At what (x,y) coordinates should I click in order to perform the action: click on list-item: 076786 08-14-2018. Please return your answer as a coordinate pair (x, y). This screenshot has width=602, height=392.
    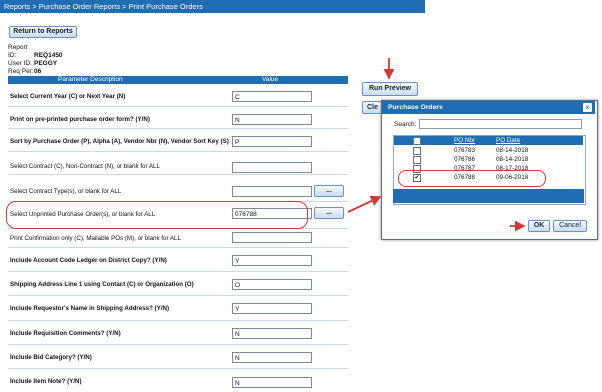
    Looking at the image, I should click on (488, 159).